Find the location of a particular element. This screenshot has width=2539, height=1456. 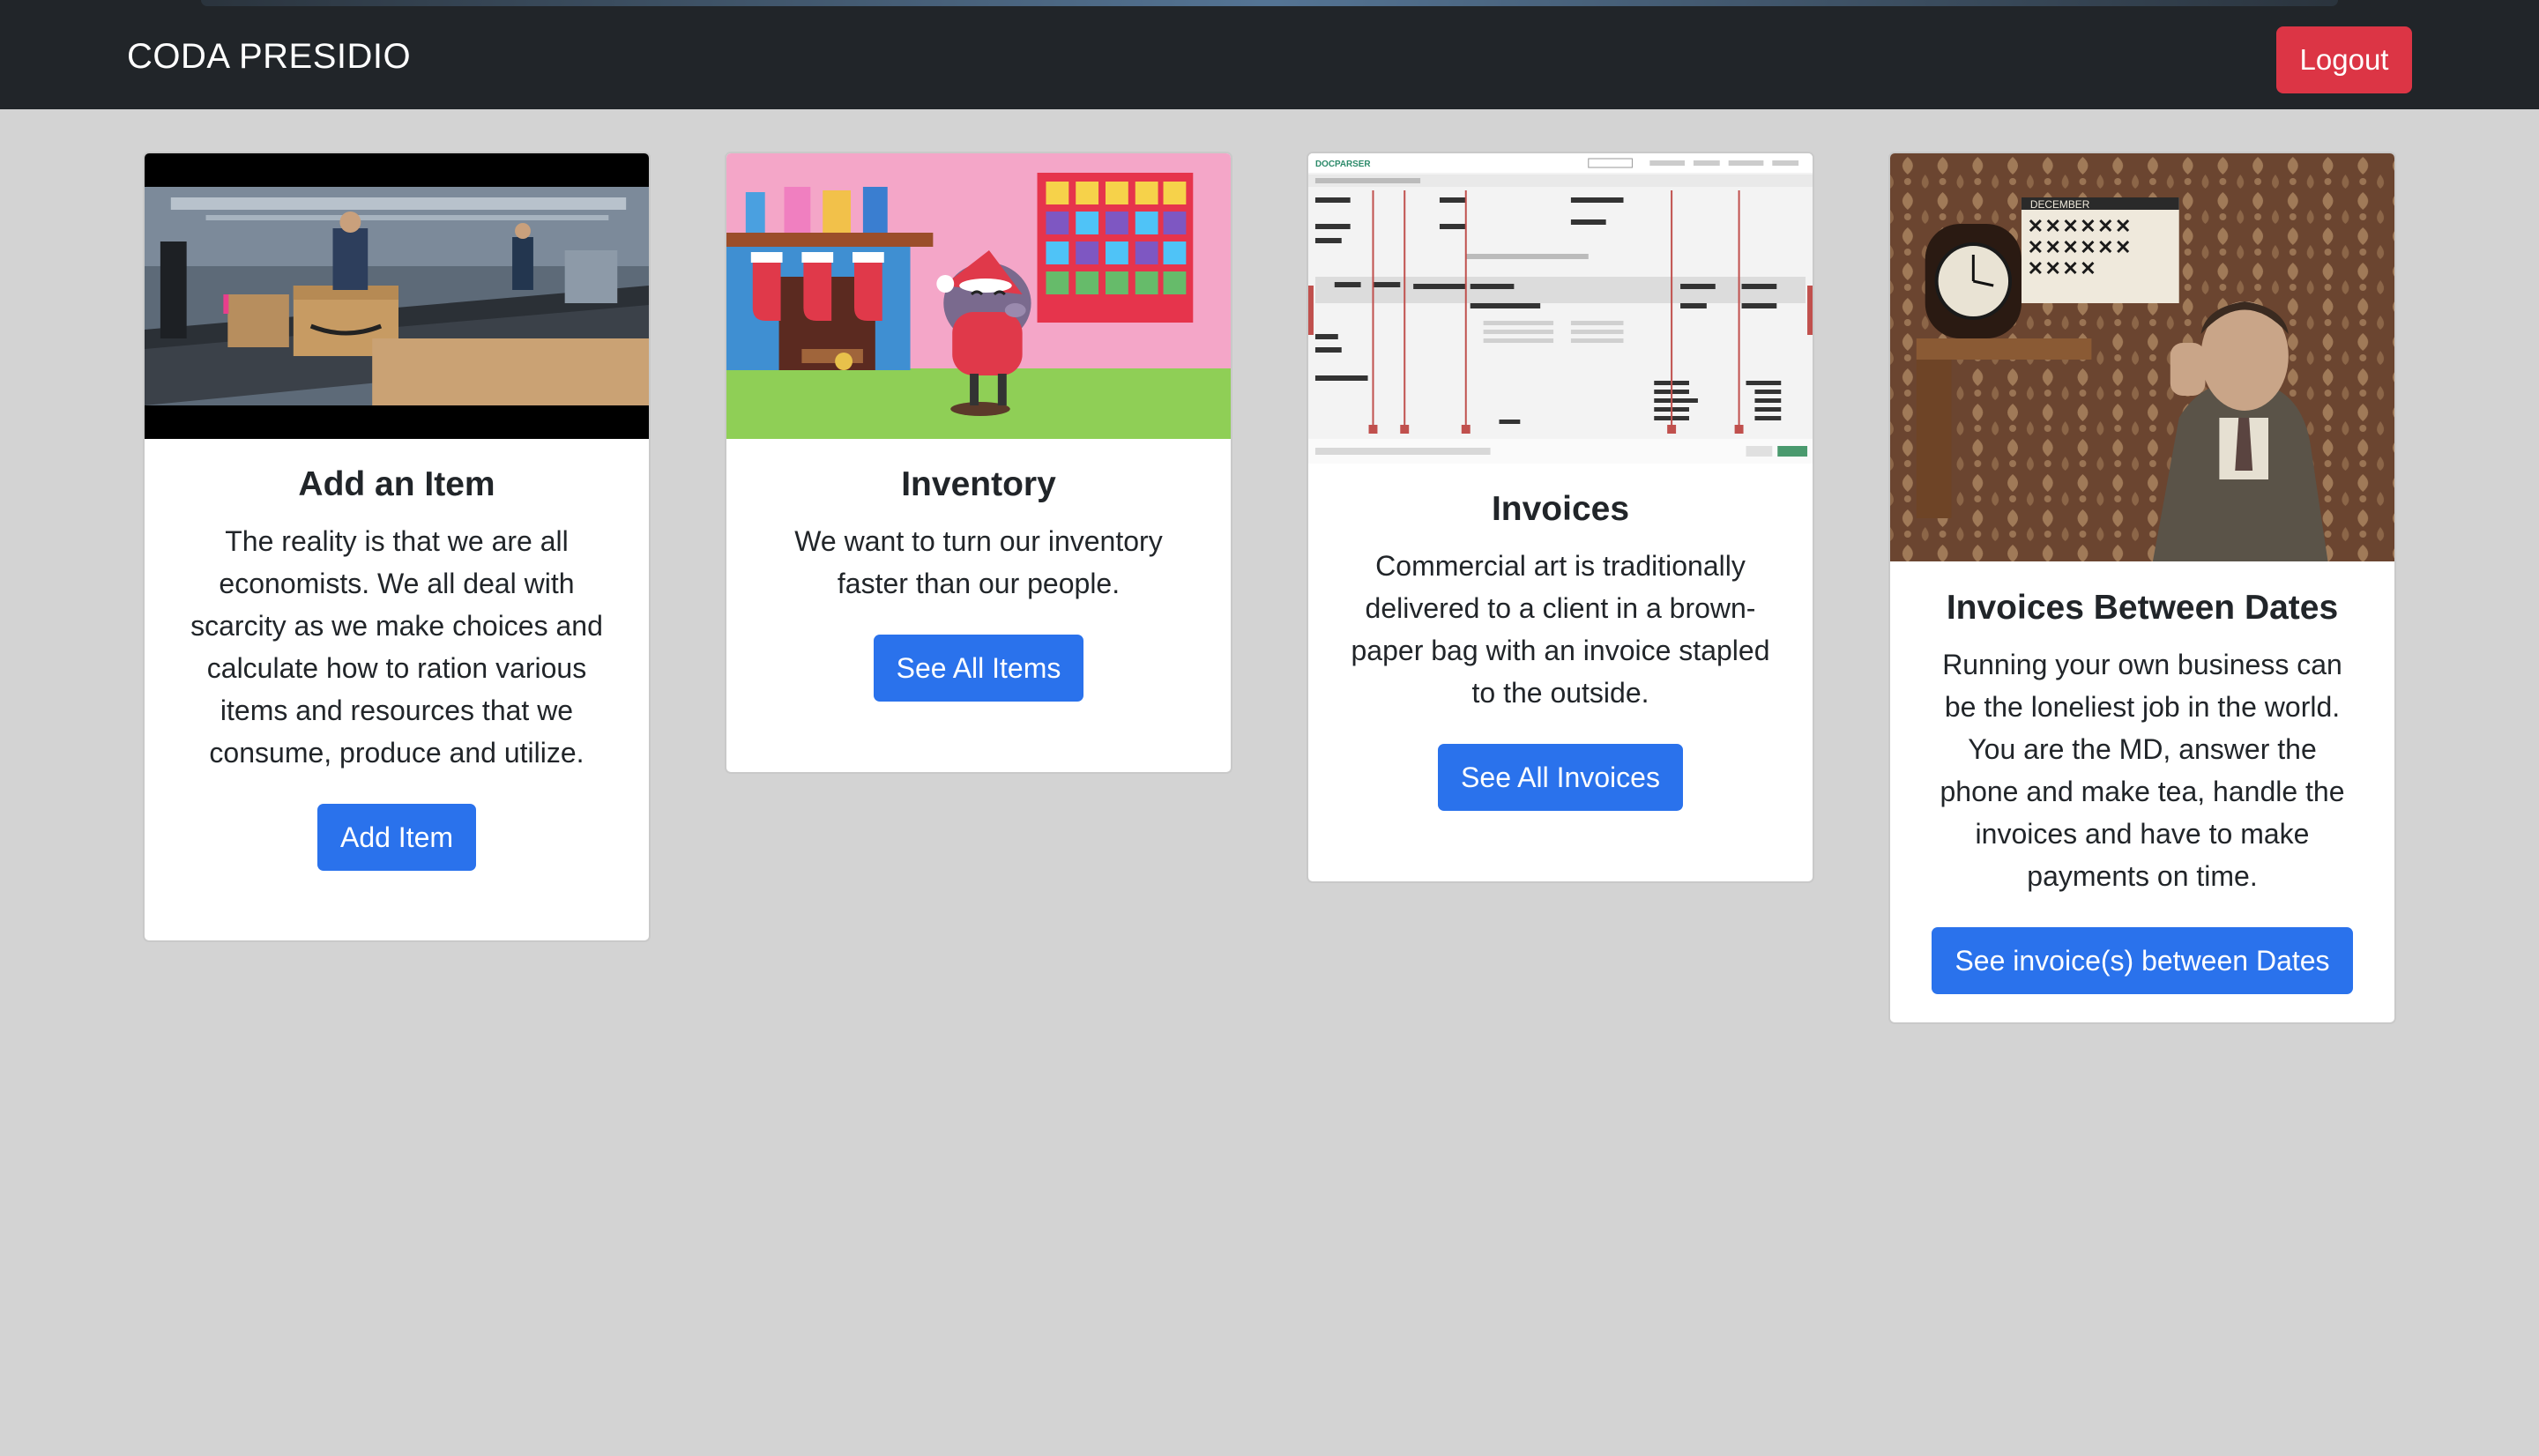

browser-highlight-strip is located at coordinates (1269, 3).